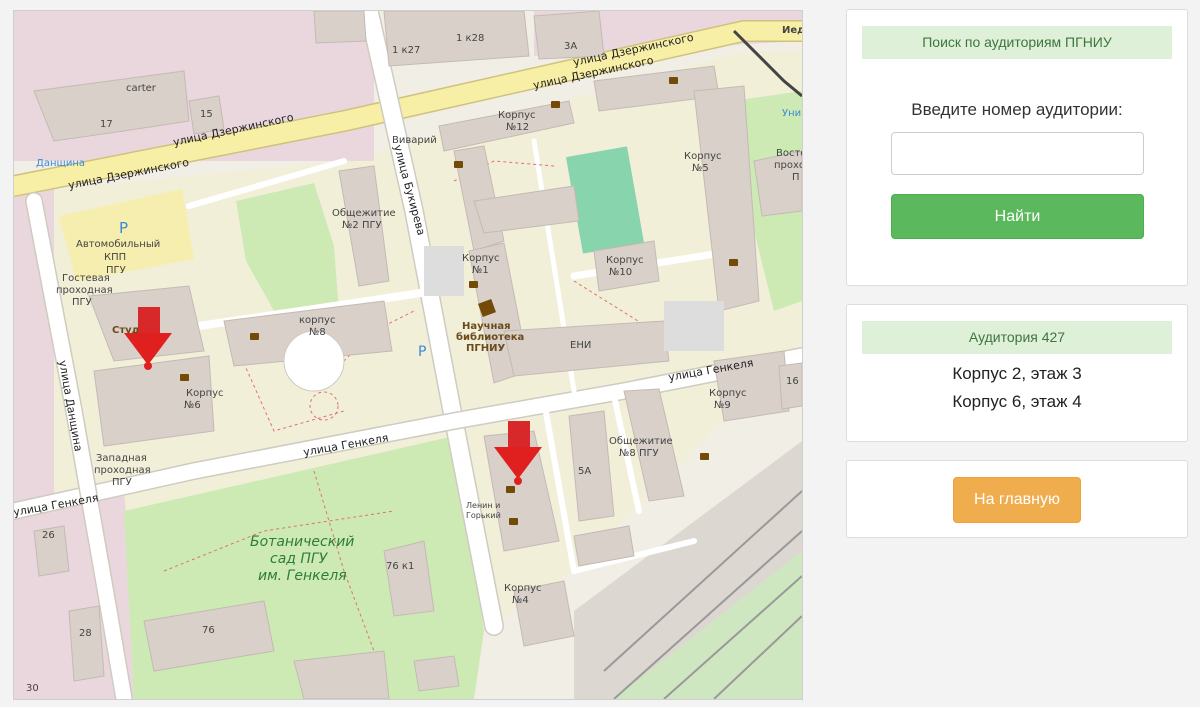 This screenshot has height=707, width=1200. Describe the element at coordinates (121, 458) in the screenshot. I see `svg-text: Западная` at that location.